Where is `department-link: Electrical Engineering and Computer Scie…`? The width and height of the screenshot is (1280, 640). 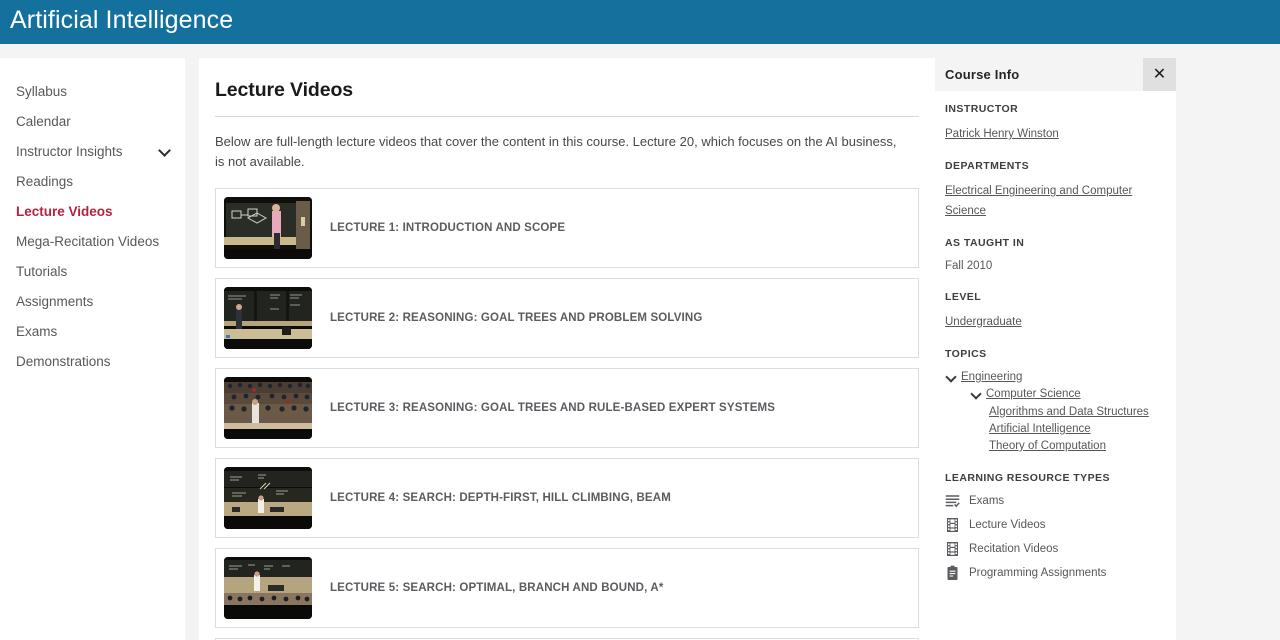
department-link: Electrical Engineering and Computer Scie… is located at coordinates (1038, 200).